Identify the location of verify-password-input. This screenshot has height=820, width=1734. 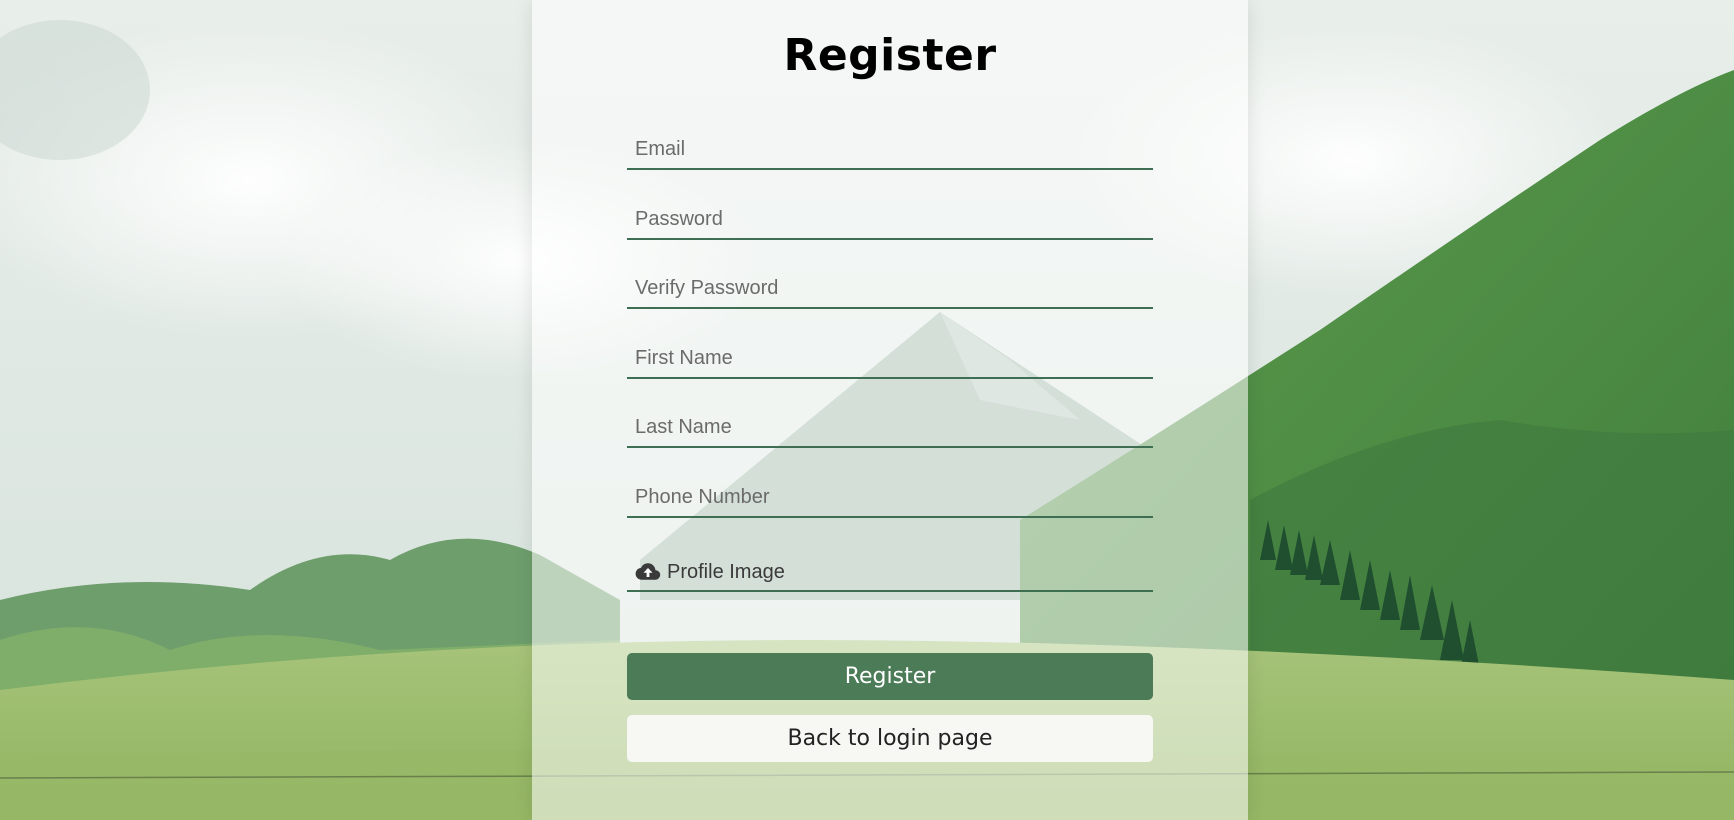
(890, 288).